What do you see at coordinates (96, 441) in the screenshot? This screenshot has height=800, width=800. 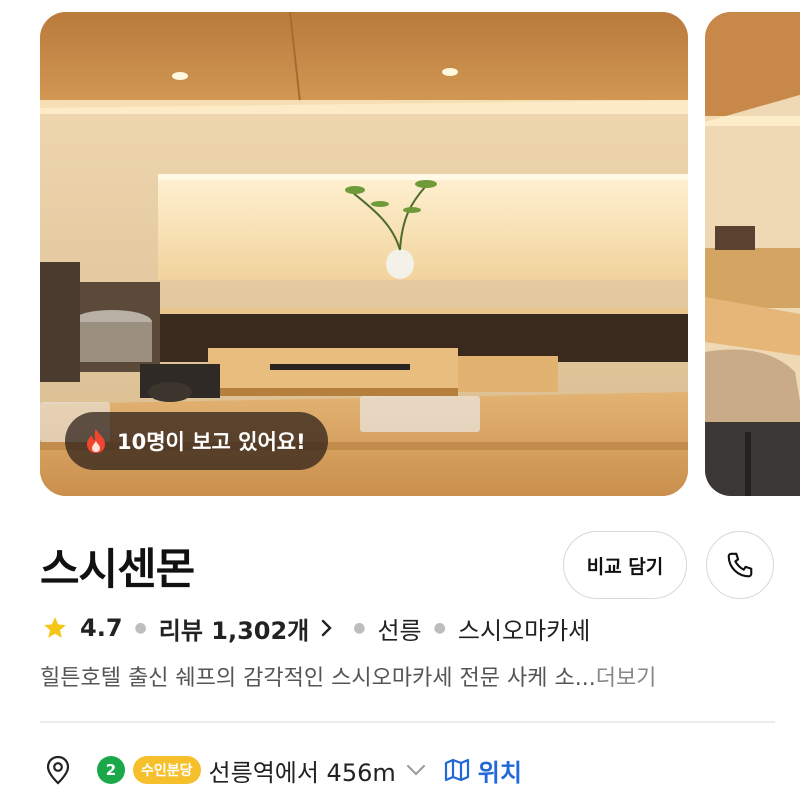 I see `fire-icon` at bounding box center [96, 441].